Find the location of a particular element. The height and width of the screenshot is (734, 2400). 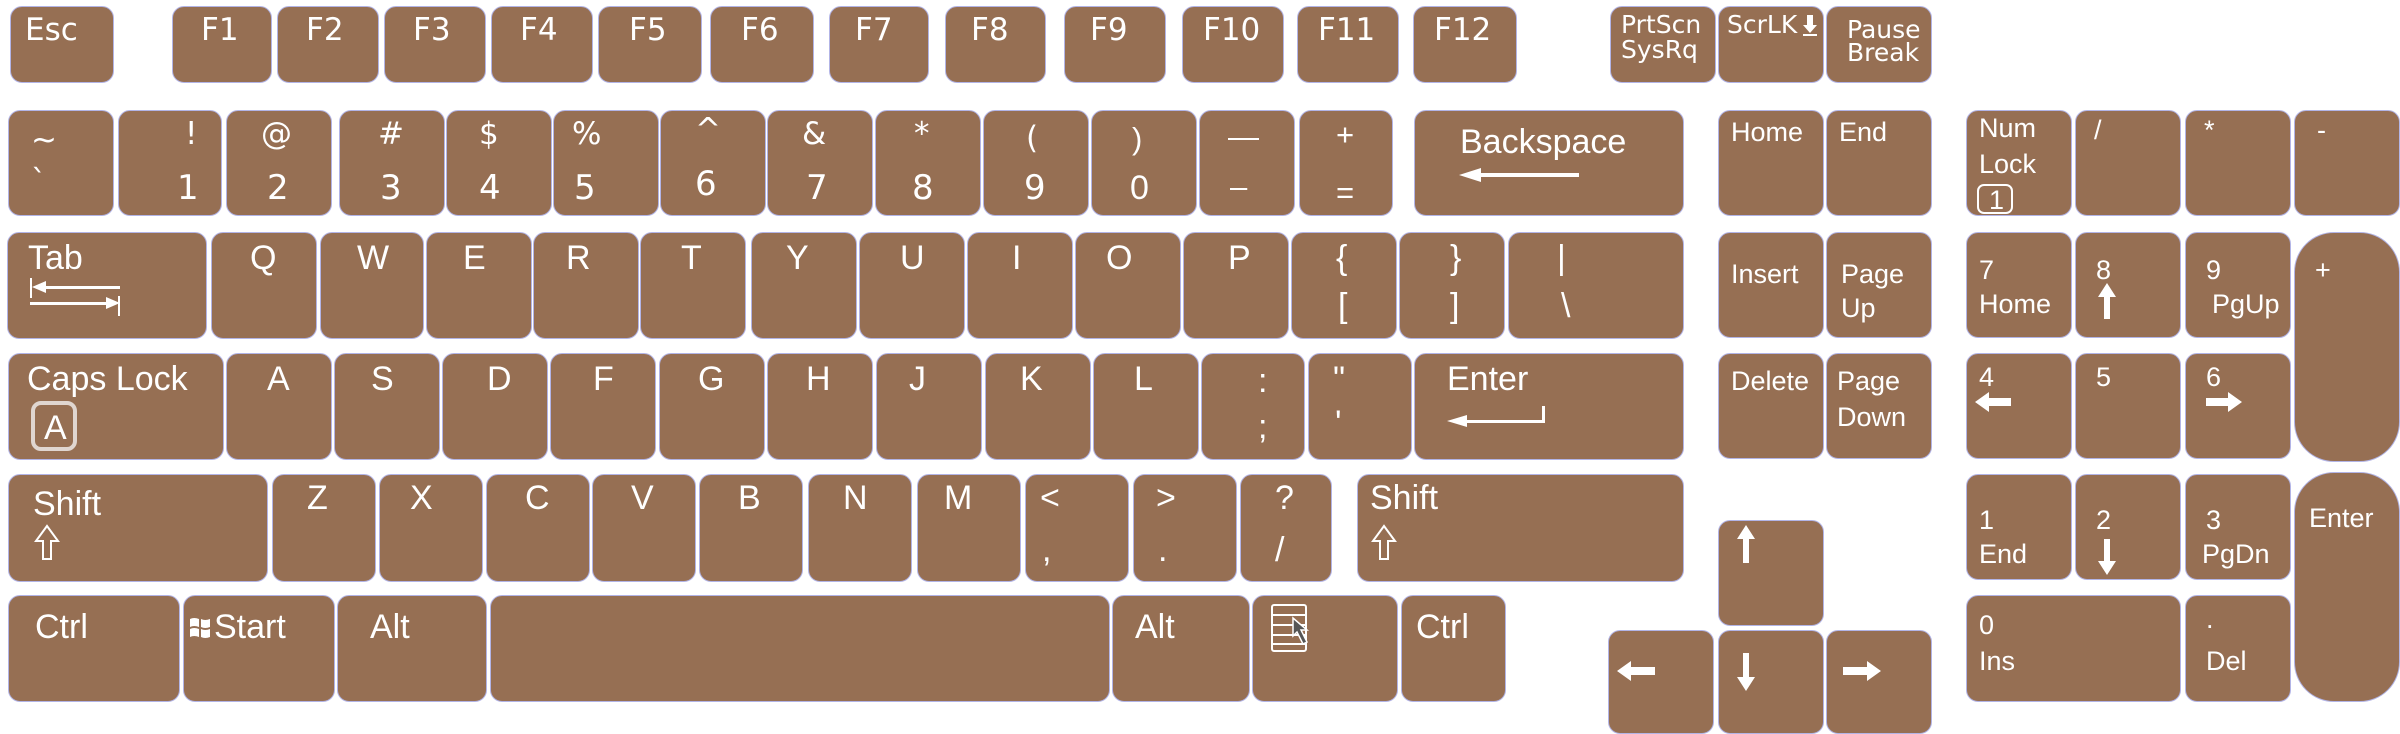

key-enter: Enter is located at coordinates (1549, 406).